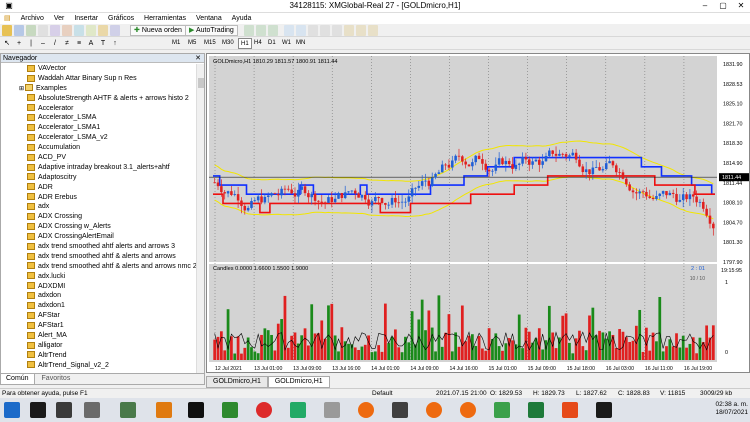 The width and height of the screenshot is (750, 422). Describe the element at coordinates (99, 366) in the screenshot. I see `navigator-item: AltrTrend_Signal_v2_2` at that location.